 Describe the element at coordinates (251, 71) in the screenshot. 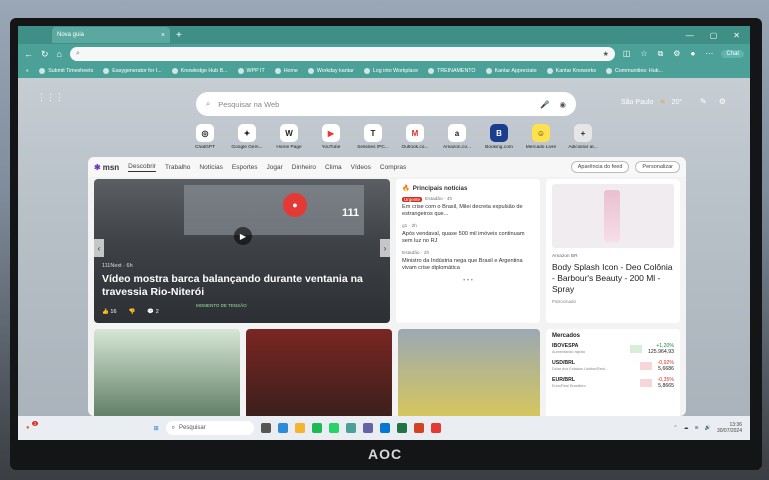

I see `favorite-link: WPP IT` at that location.